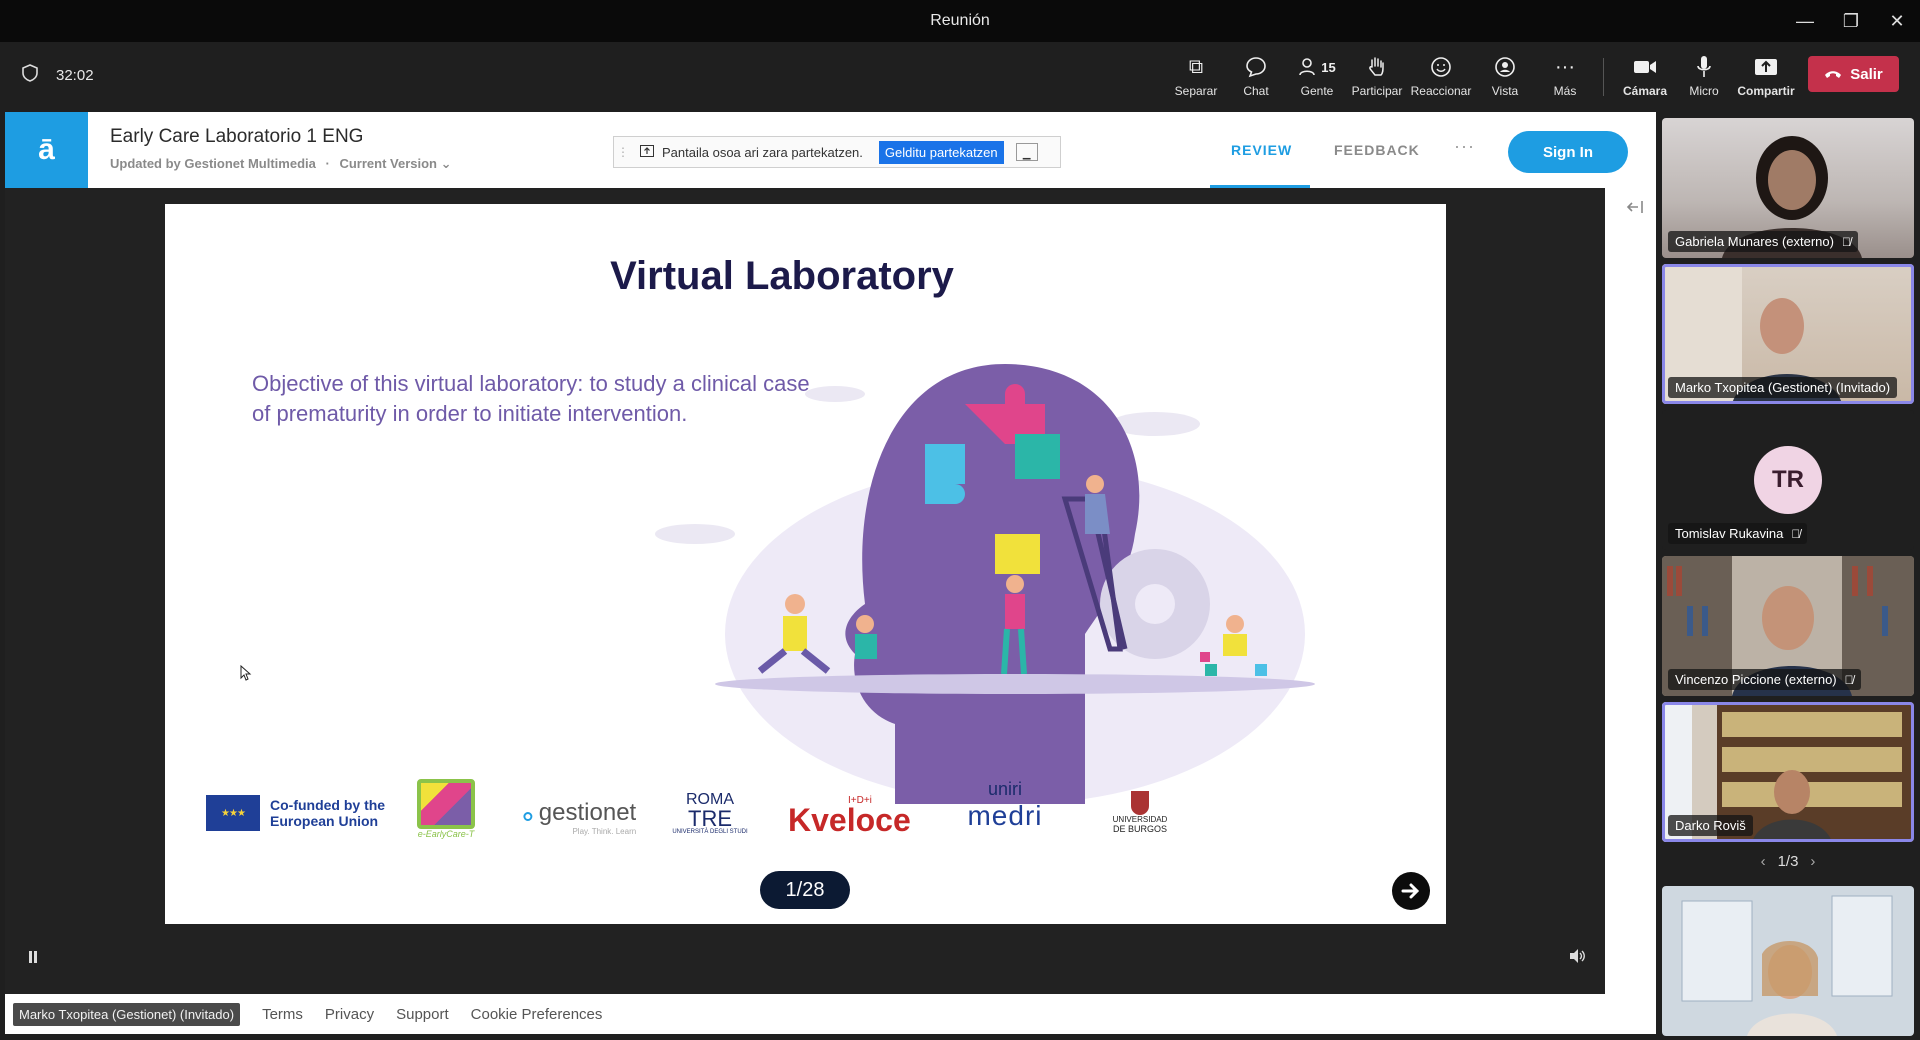 Image resolution: width=1920 pixels, height=1040 pixels. I want to click on eu-logo: ★★★ Co-funded by the European Union, so click(308, 813).